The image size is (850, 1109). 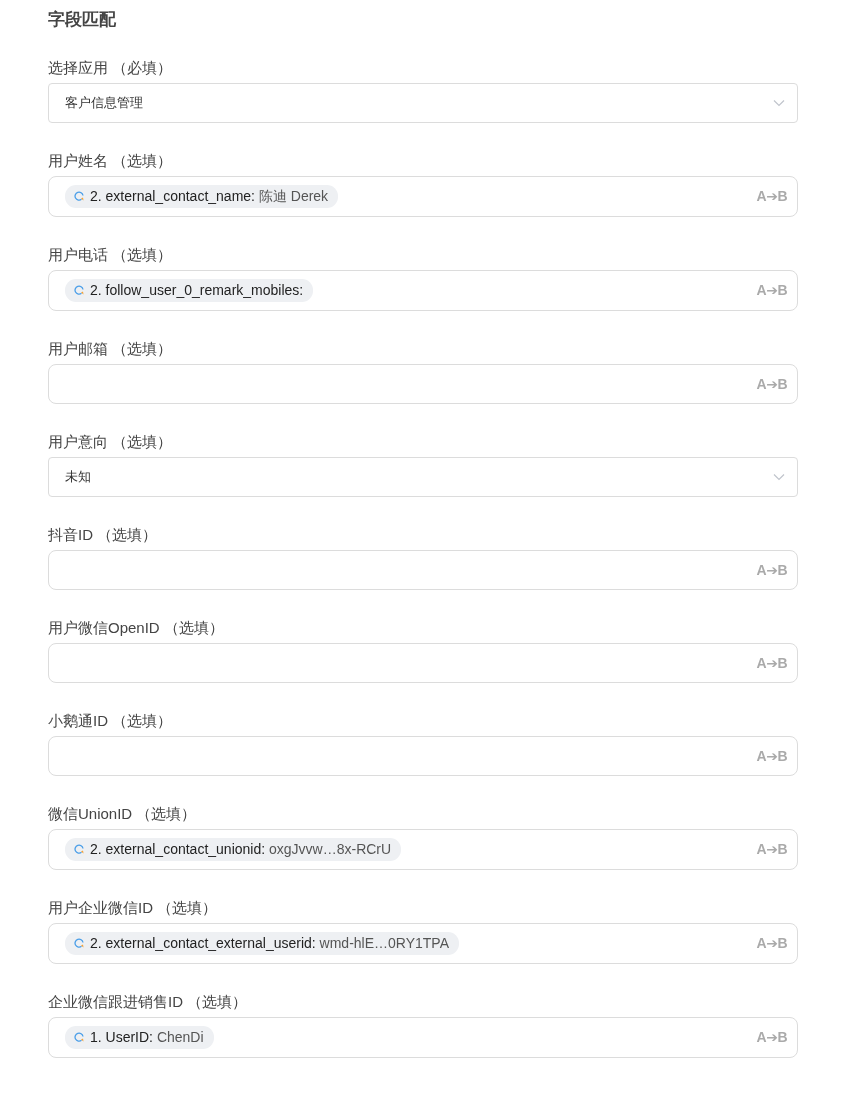 I want to click on field-label: 小鹅通ID （选填）, so click(x=110, y=721).